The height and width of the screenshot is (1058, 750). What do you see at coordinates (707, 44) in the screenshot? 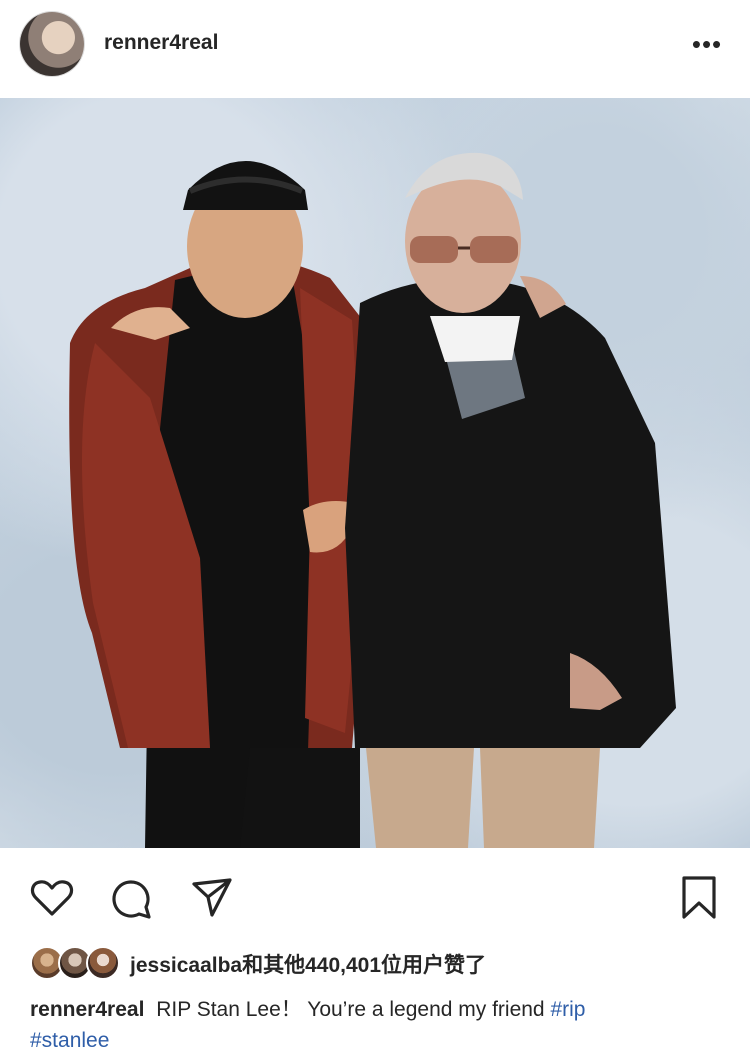
I see `more-options-icon: •••` at bounding box center [707, 44].